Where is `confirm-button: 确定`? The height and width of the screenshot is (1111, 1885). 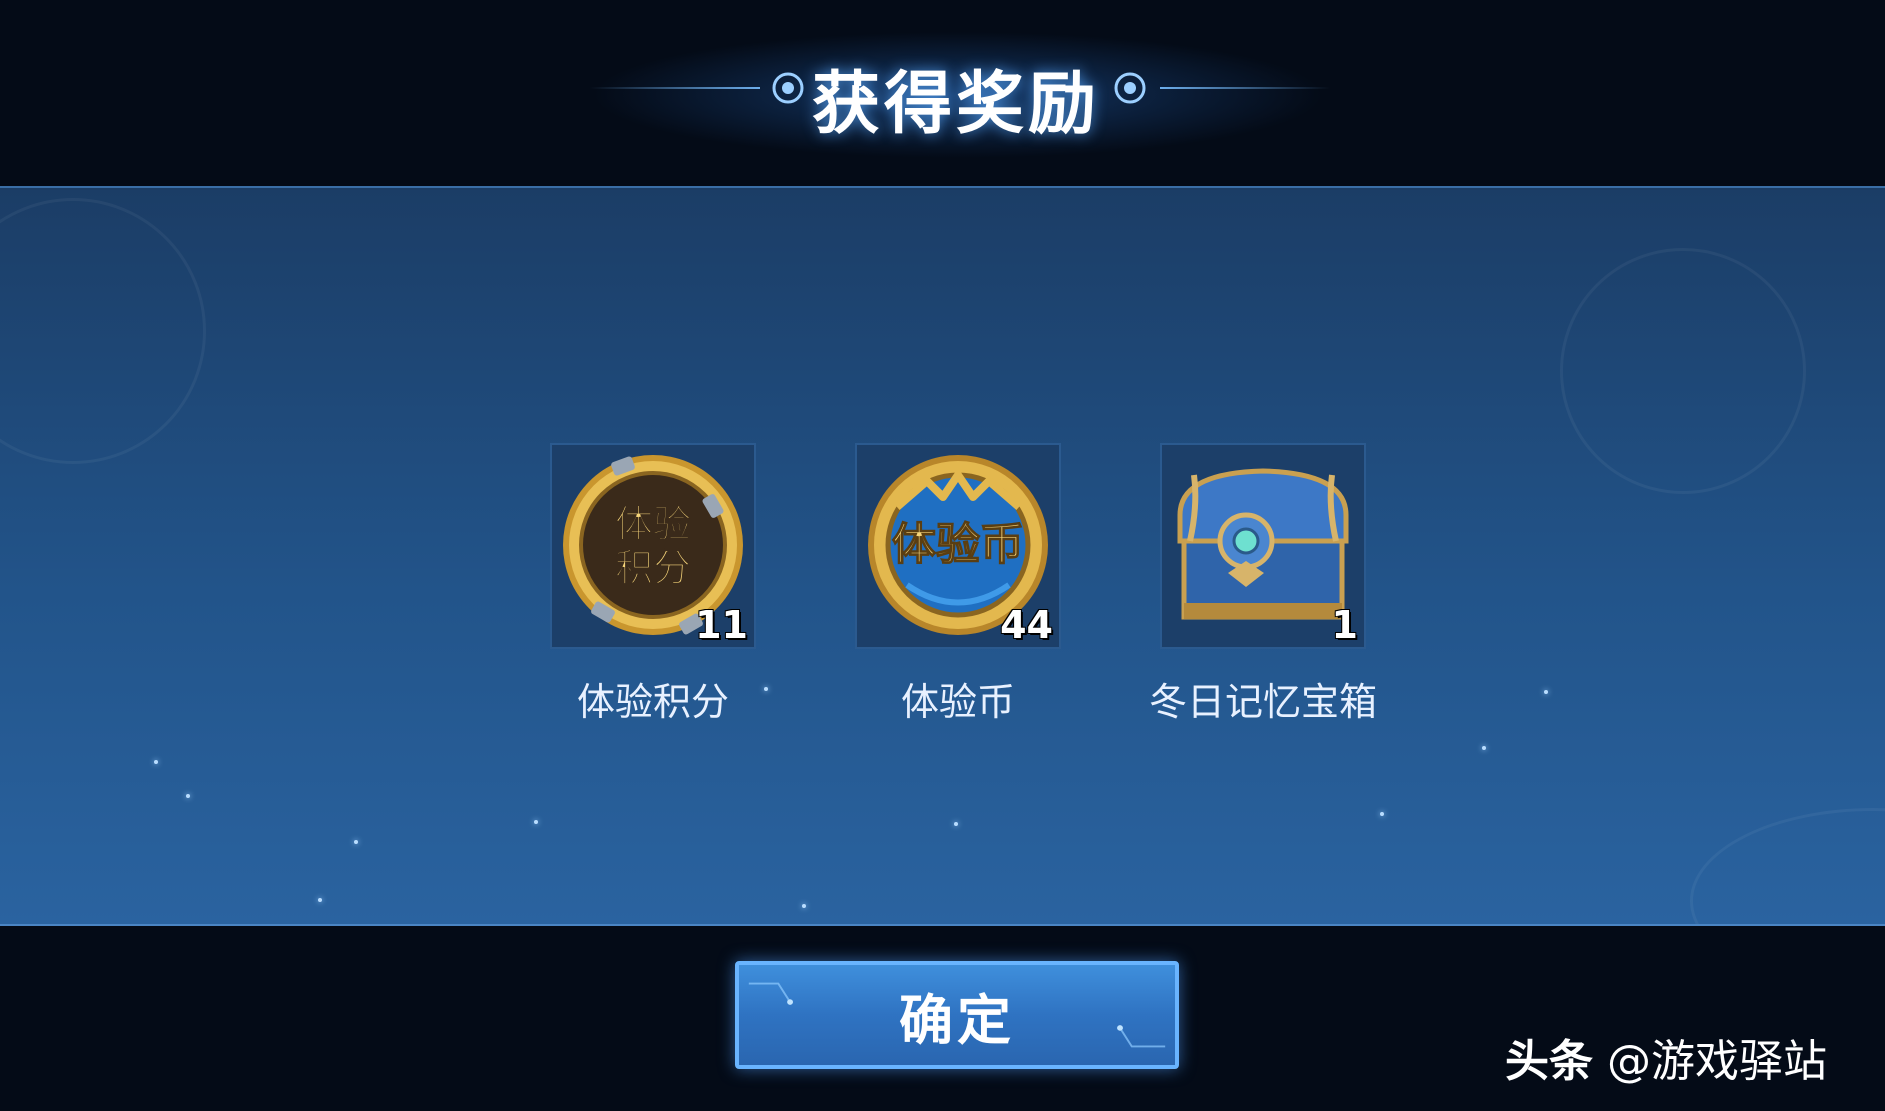 confirm-button: 确定 is located at coordinates (957, 1015).